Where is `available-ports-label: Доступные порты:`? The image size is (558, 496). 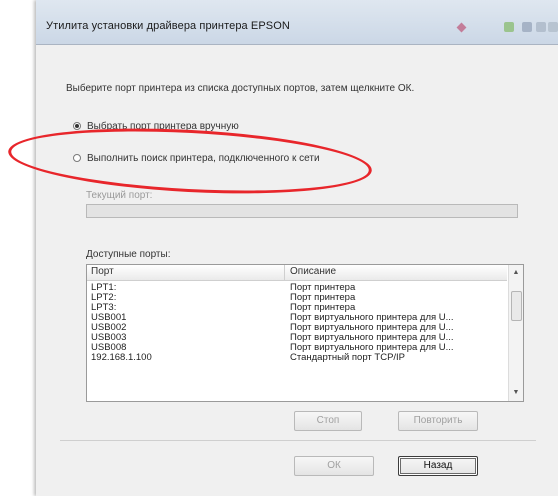 available-ports-label: Доступные порты: is located at coordinates (128, 254).